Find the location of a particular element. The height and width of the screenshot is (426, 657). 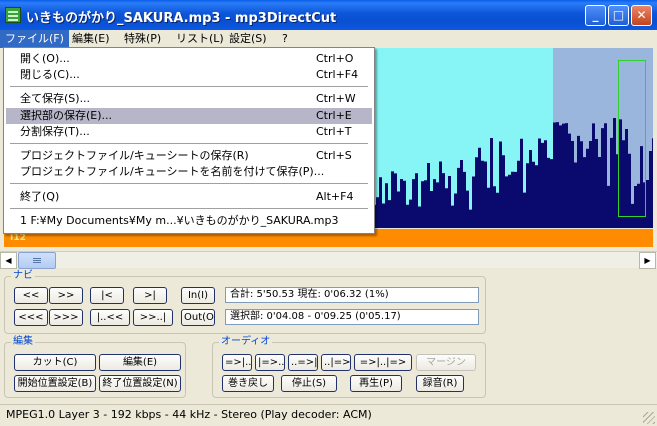

resize-grip is located at coordinates (649, 418).